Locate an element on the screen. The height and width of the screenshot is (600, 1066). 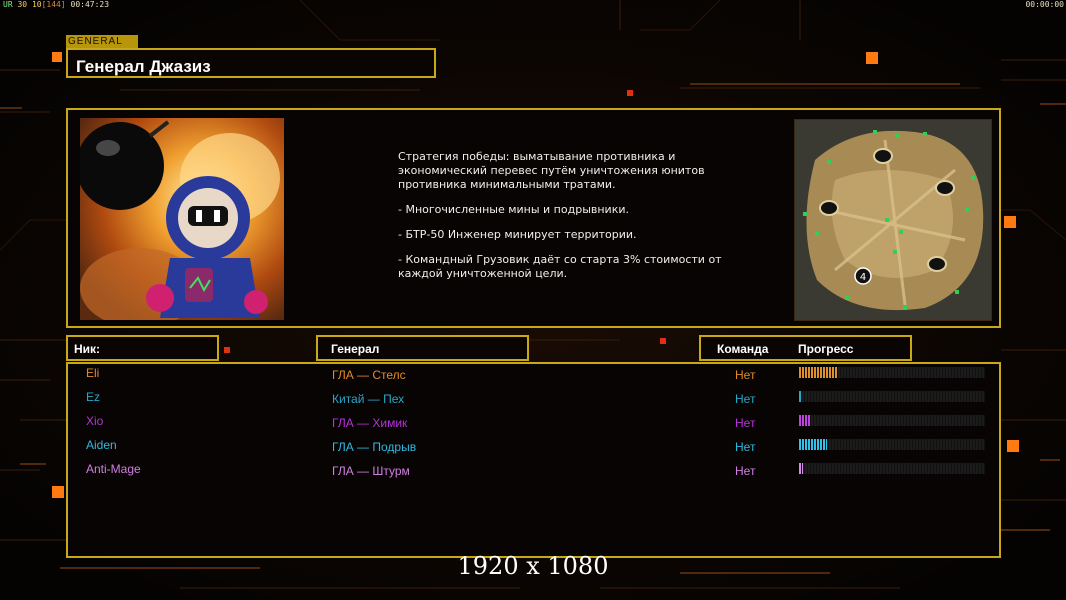
player-general: ГЛА — Подрыв is located at coordinates (374, 447).